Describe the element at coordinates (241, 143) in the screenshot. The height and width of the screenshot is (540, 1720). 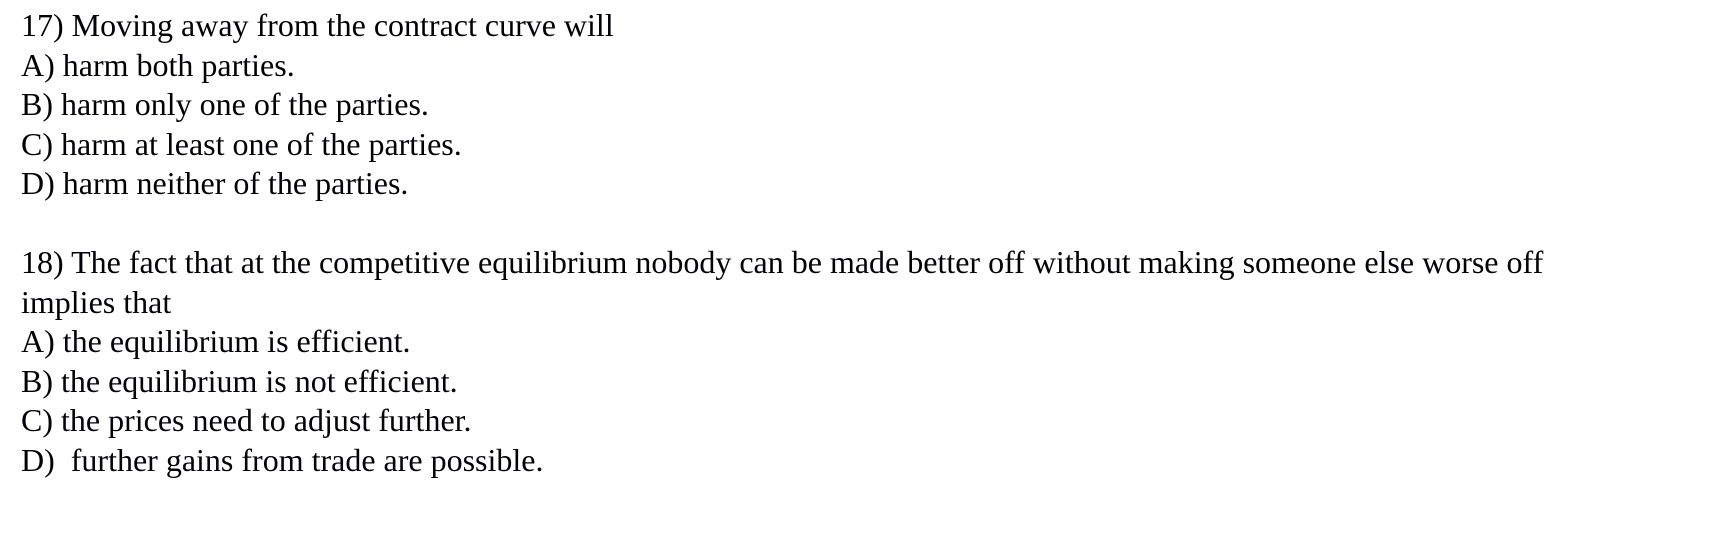
I see `question-17-choice-c: C) harm at least one of the parties.` at that location.